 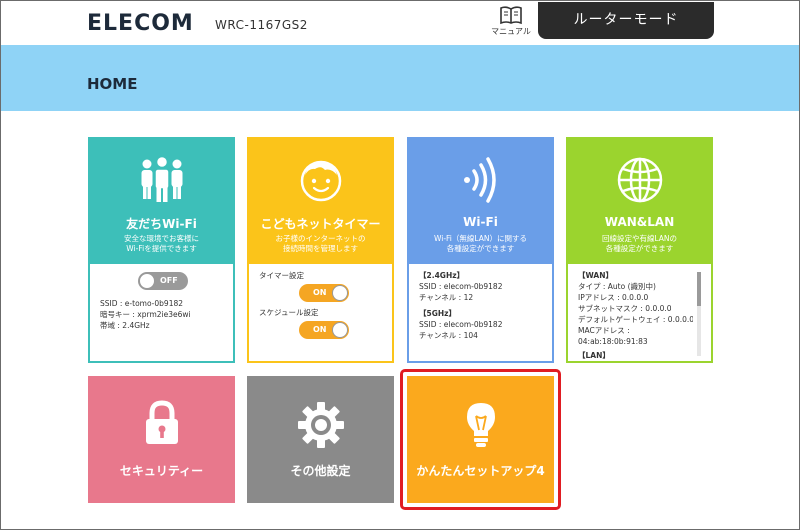 I want to click on wifi-5ghz-channel: チャンネル : 104, so click(x=448, y=335).